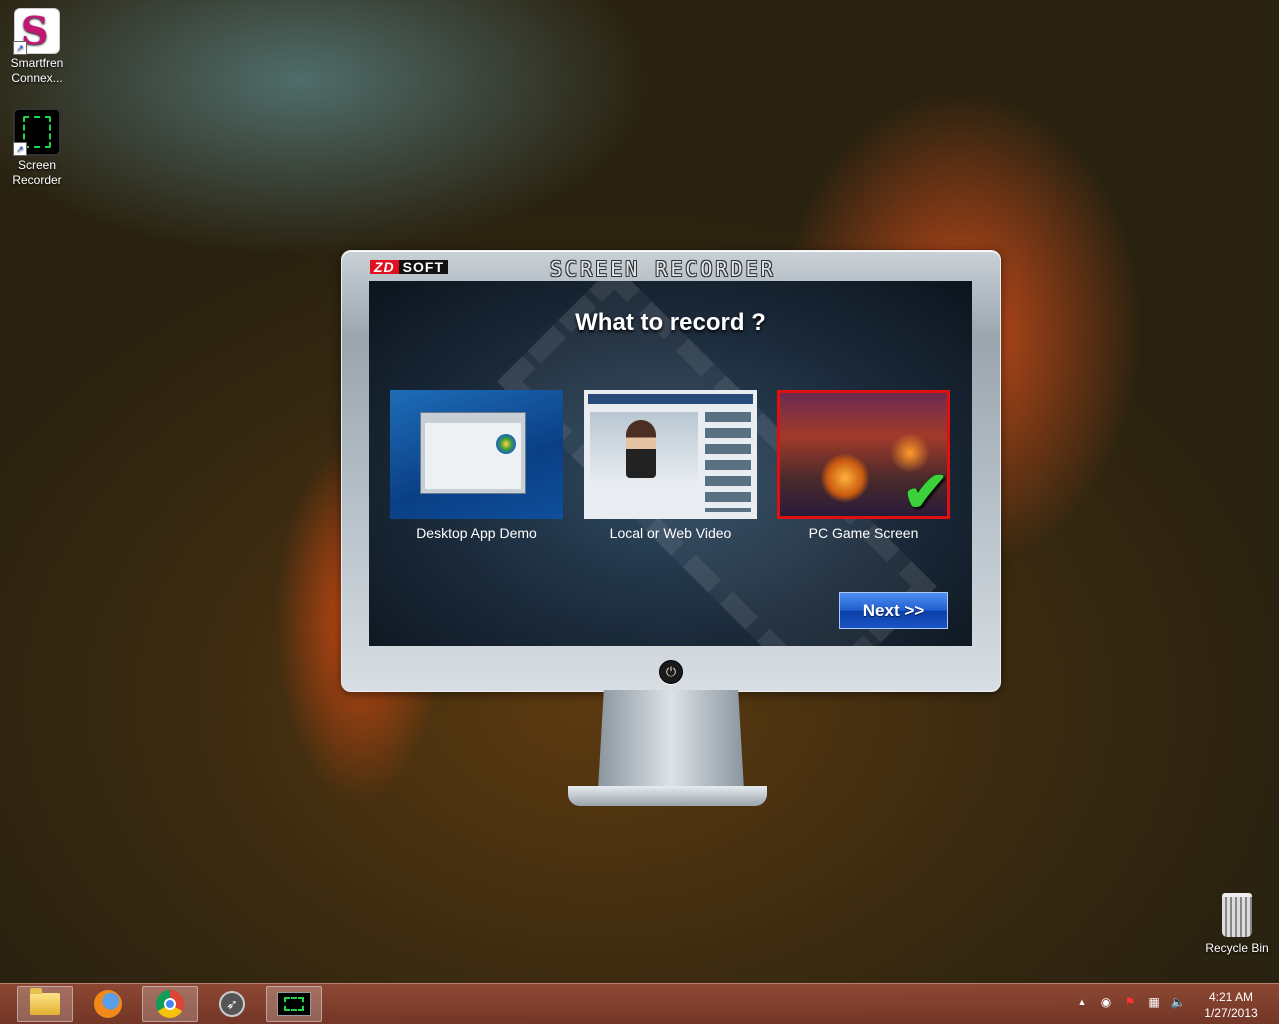 This screenshot has width=1279, height=1024. Describe the element at coordinates (670, 454) in the screenshot. I see `local-or-web-video-thumbnail` at that location.